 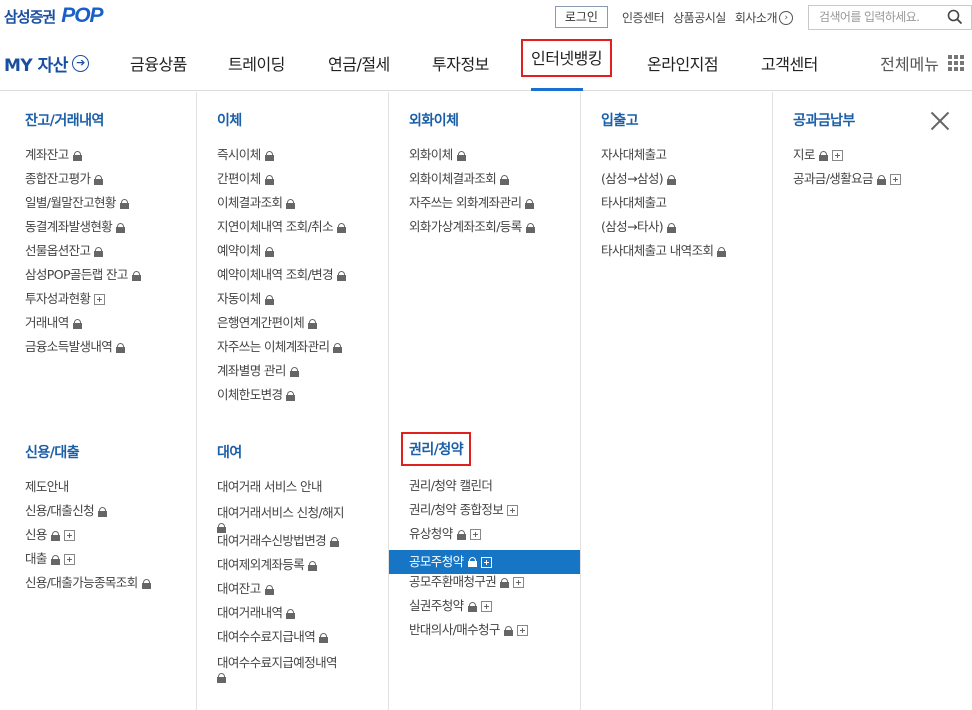 What do you see at coordinates (281, 255) in the screenshot?
I see `menu-item: 예약이체` at bounding box center [281, 255].